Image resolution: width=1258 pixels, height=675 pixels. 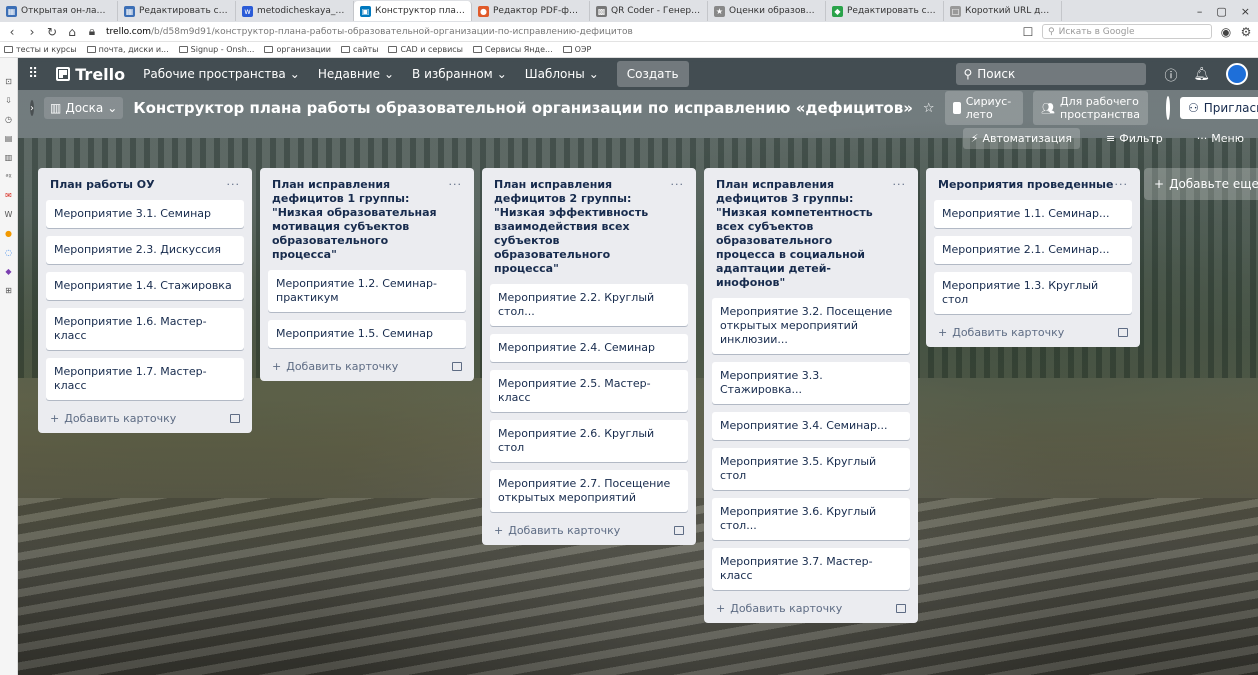 What do you see at coordinates (221, 74) in the screenshot?
I see `nav-workspaces: Рабочие пространства ⌄` at bounding box center [221, 74].